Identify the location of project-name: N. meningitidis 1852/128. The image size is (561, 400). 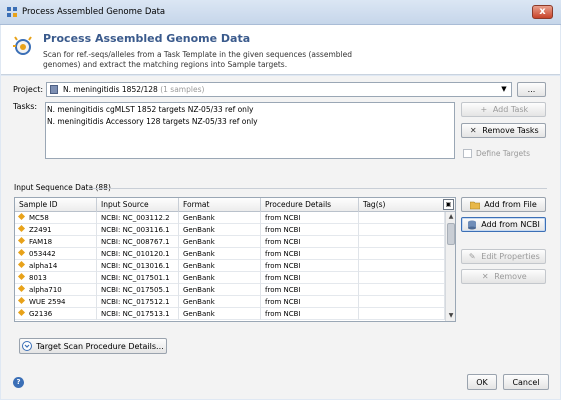
(110, 89).